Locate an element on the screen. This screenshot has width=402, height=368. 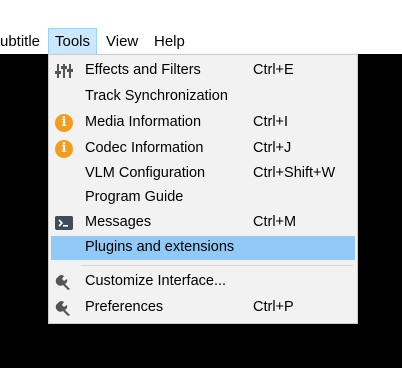
menu-item-plugins-and-extensions: Plugins and extensions is located at coordinates (203, 248).